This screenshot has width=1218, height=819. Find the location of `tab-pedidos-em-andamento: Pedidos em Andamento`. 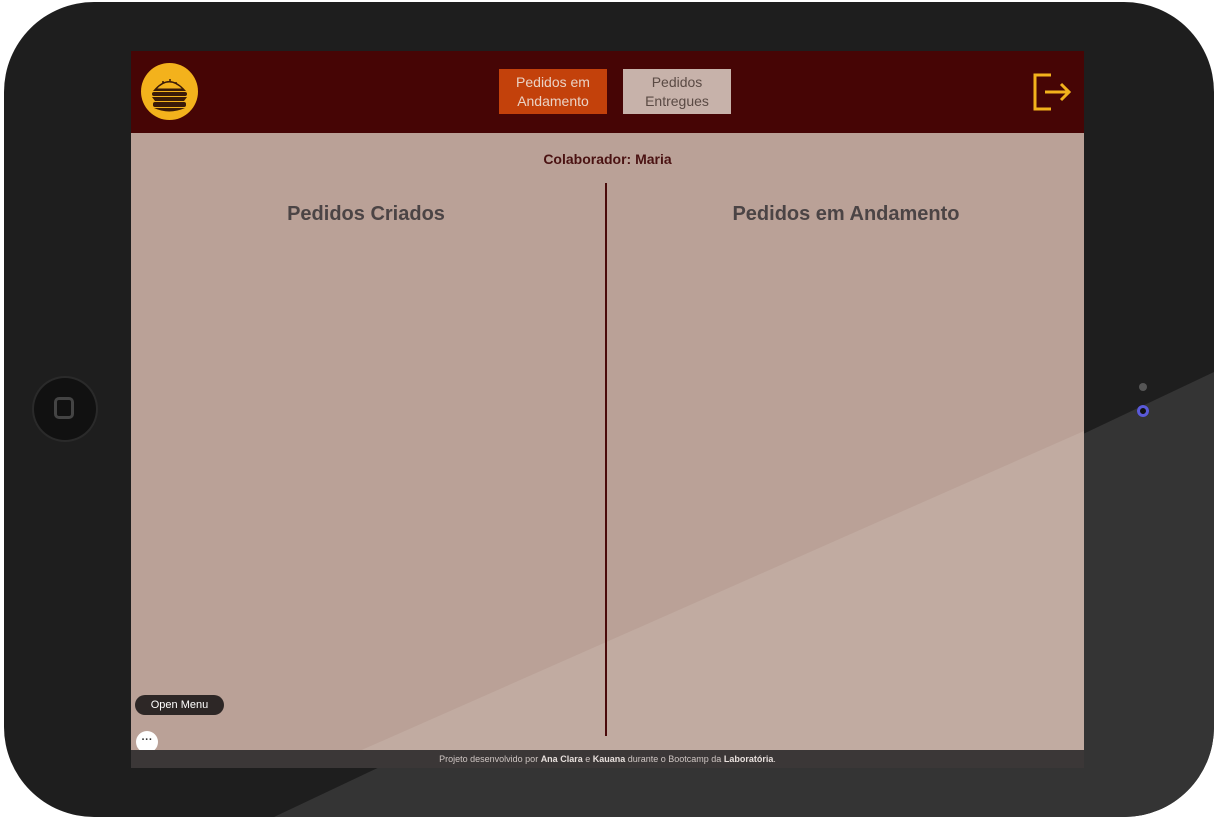

tab-pedidos-em-andamento: Pedidos em Andamento is located at coordinates (553, 91).